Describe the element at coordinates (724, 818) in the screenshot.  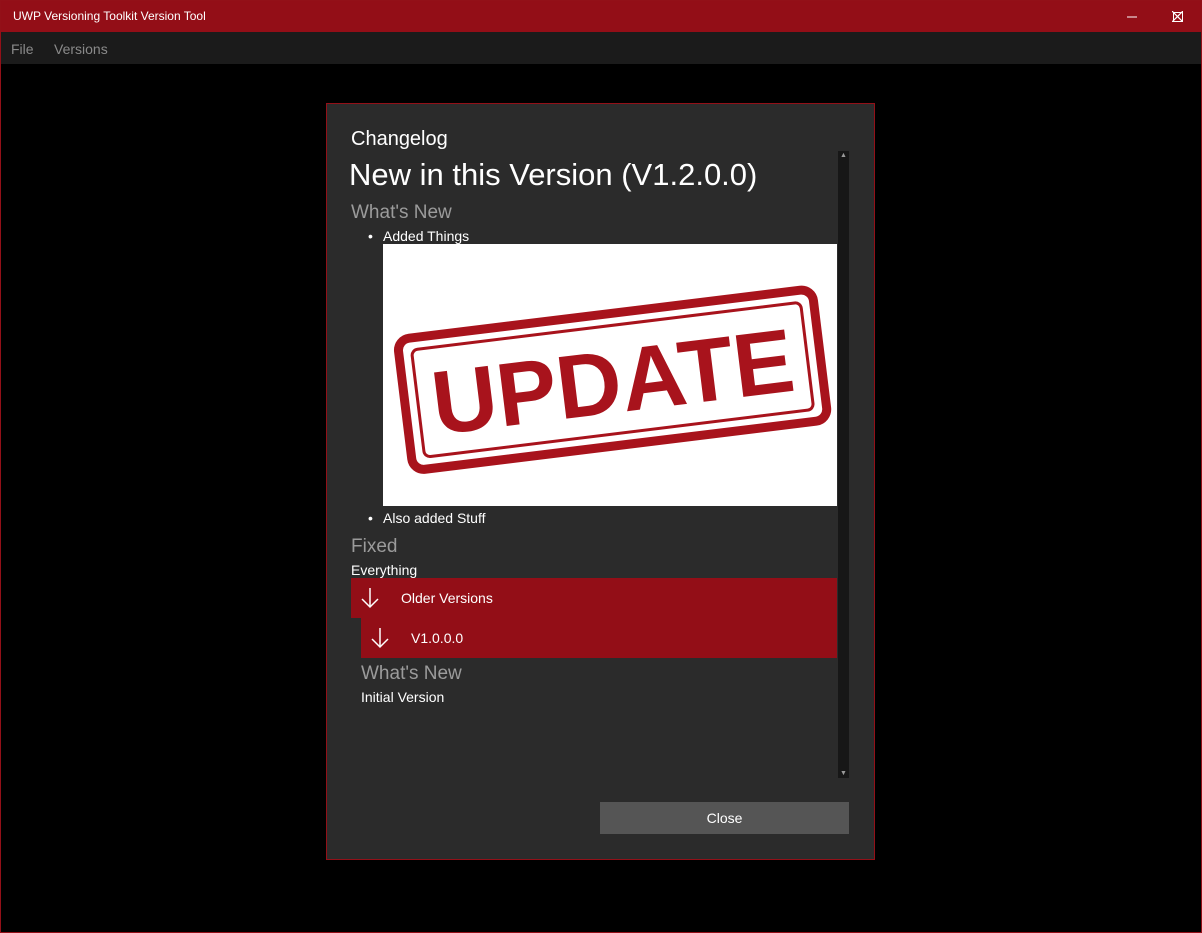
I see `close-button: Close` at that location.